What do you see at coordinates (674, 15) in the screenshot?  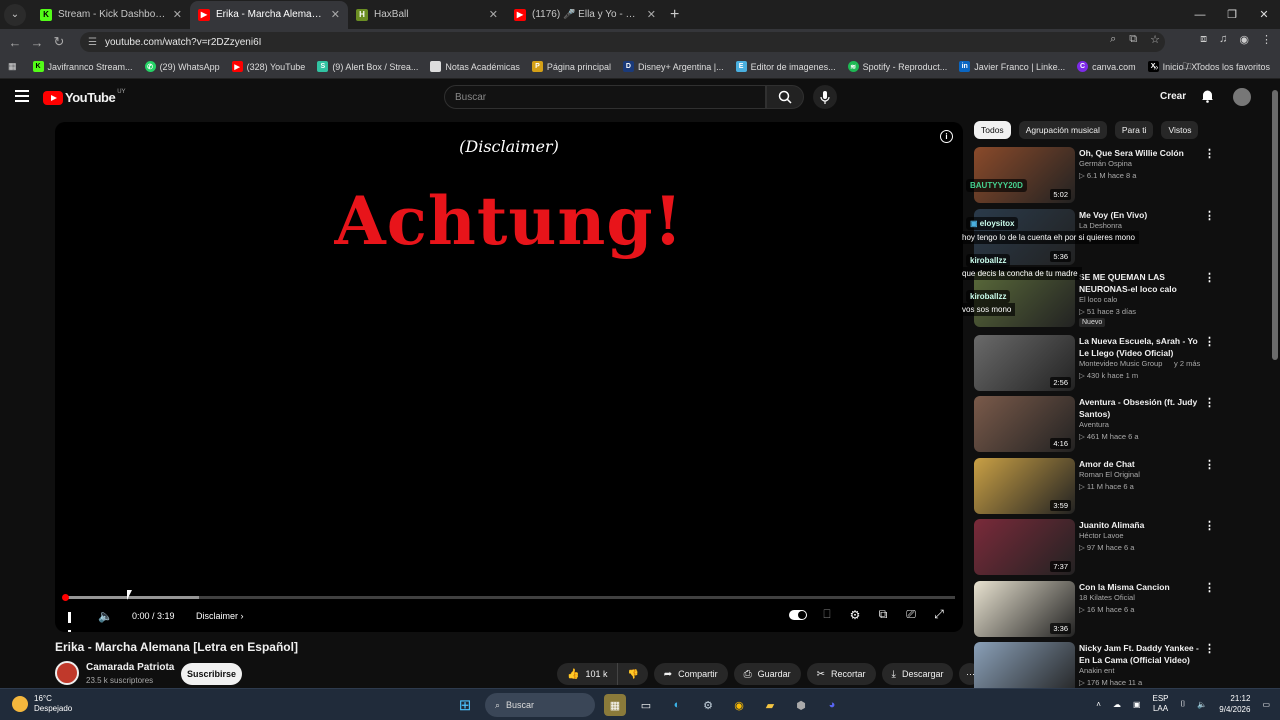 I see `new-tab-button: +` at bounding box center [674, 15].